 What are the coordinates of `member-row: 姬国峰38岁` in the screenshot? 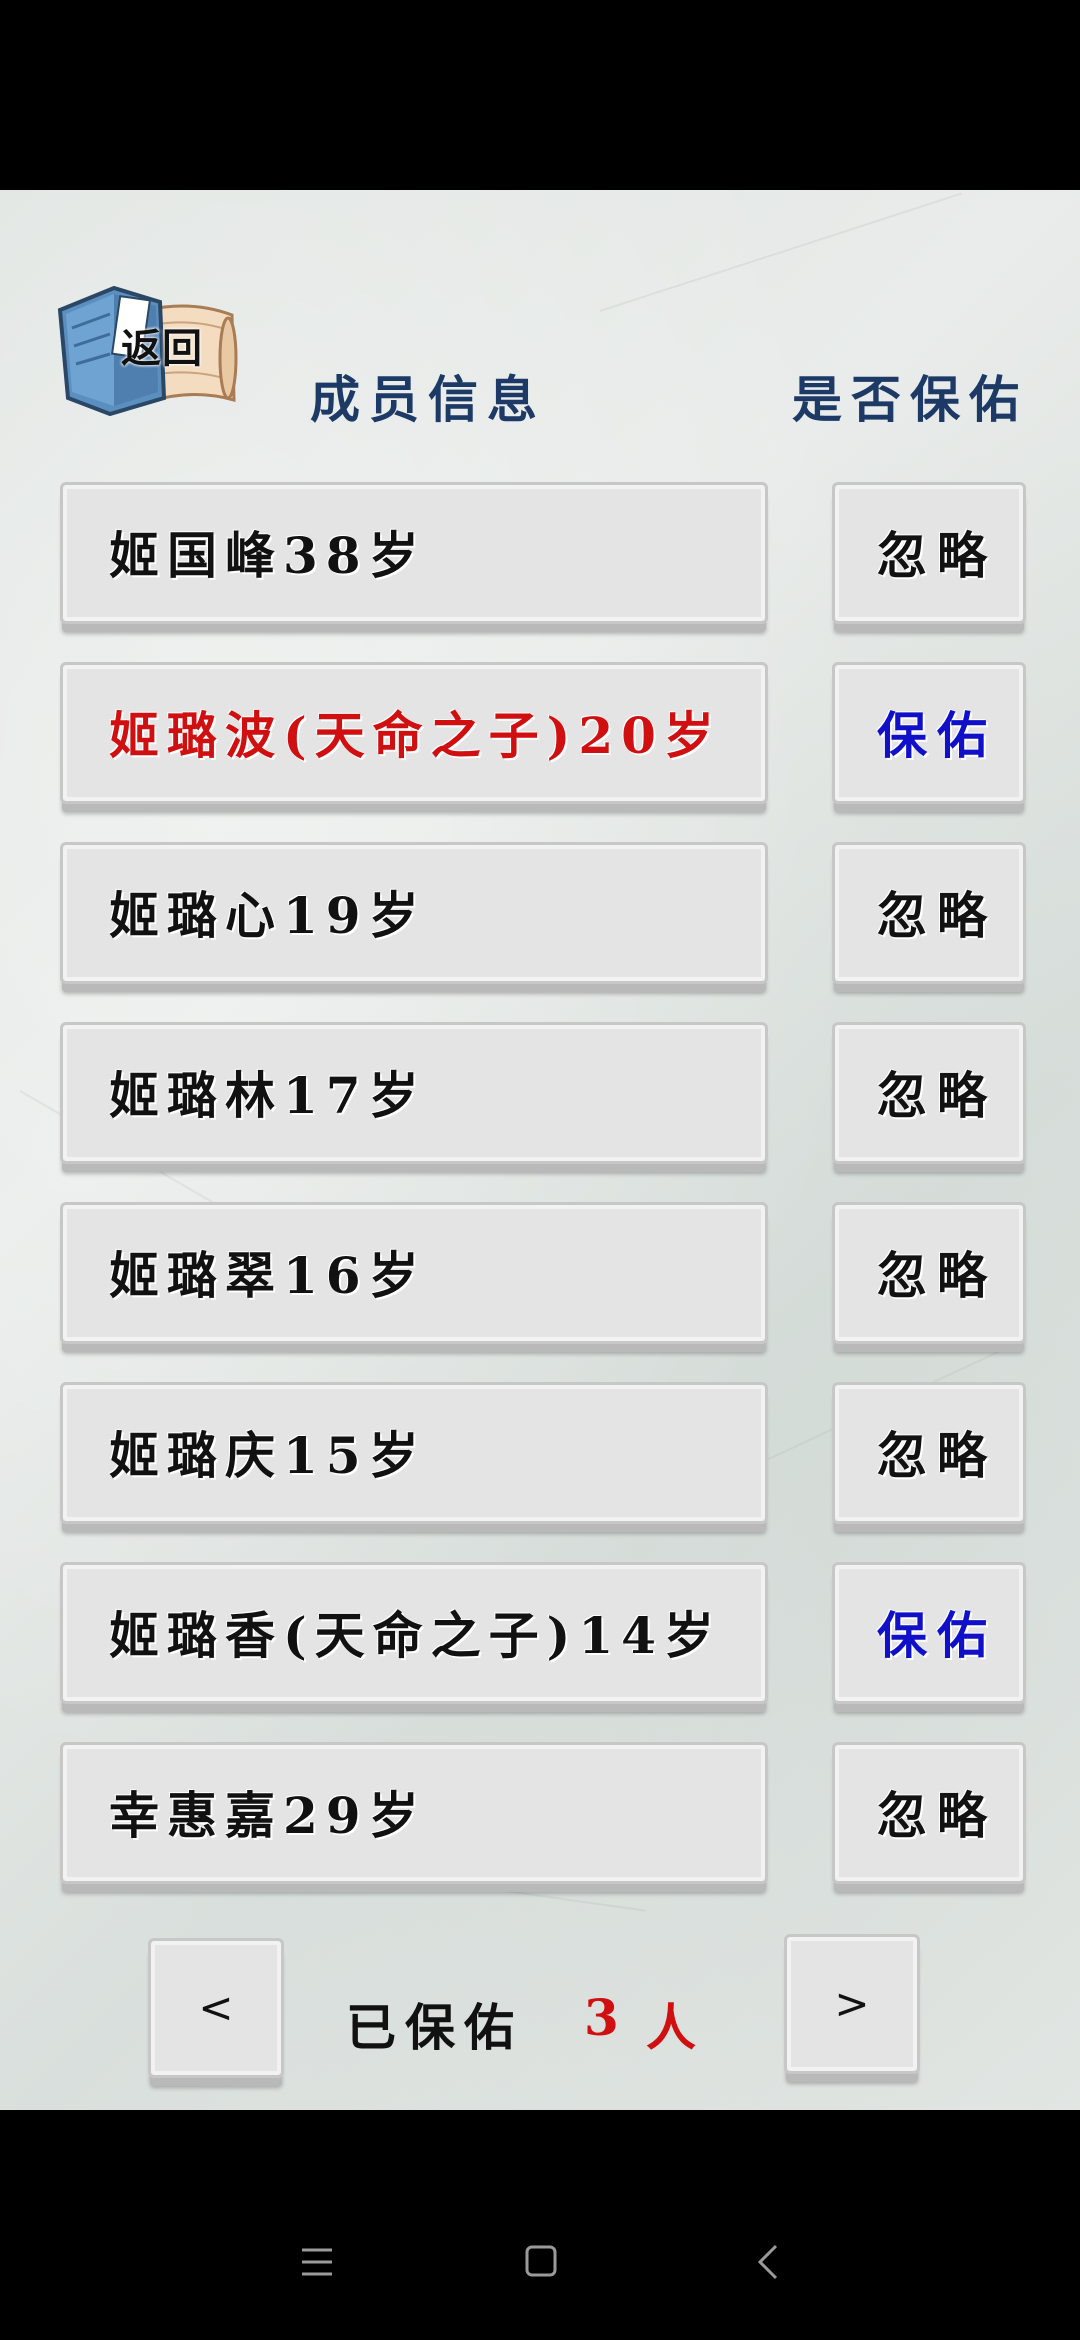 It's located at (414, 553).